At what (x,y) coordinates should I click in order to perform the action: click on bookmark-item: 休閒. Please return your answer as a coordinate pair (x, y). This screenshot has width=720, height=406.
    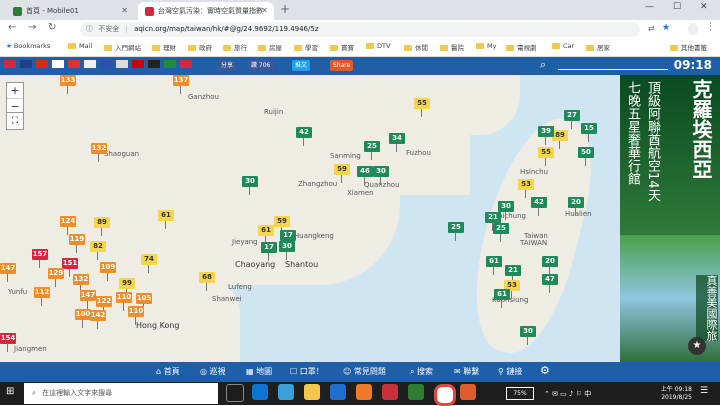
    Looking at the image, I should click on (416, 47).